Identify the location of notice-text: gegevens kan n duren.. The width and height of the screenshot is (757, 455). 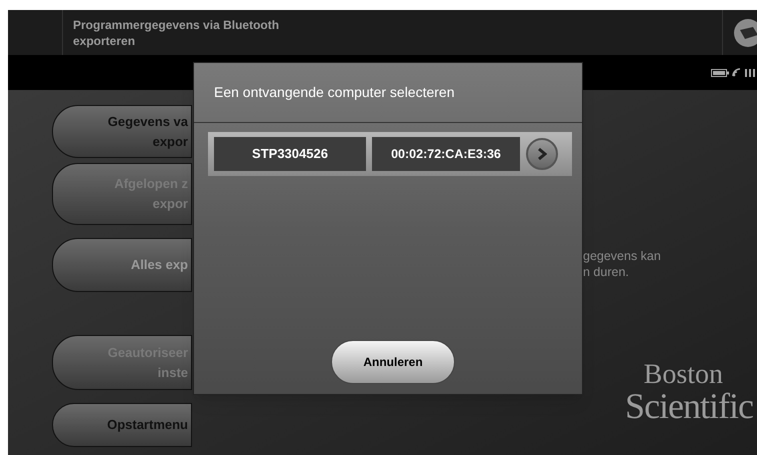
(622, 264).